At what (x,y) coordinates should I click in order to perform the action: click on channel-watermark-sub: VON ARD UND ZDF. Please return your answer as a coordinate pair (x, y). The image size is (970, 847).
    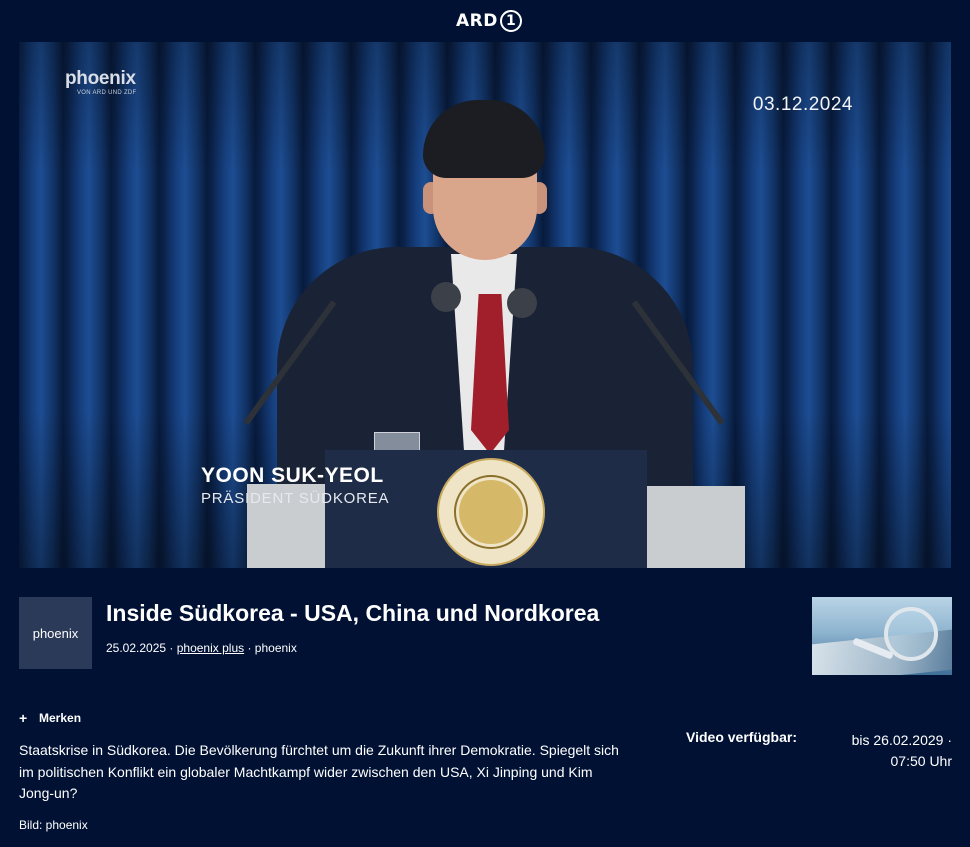
    Looking at the image, I should click on (107, 93).